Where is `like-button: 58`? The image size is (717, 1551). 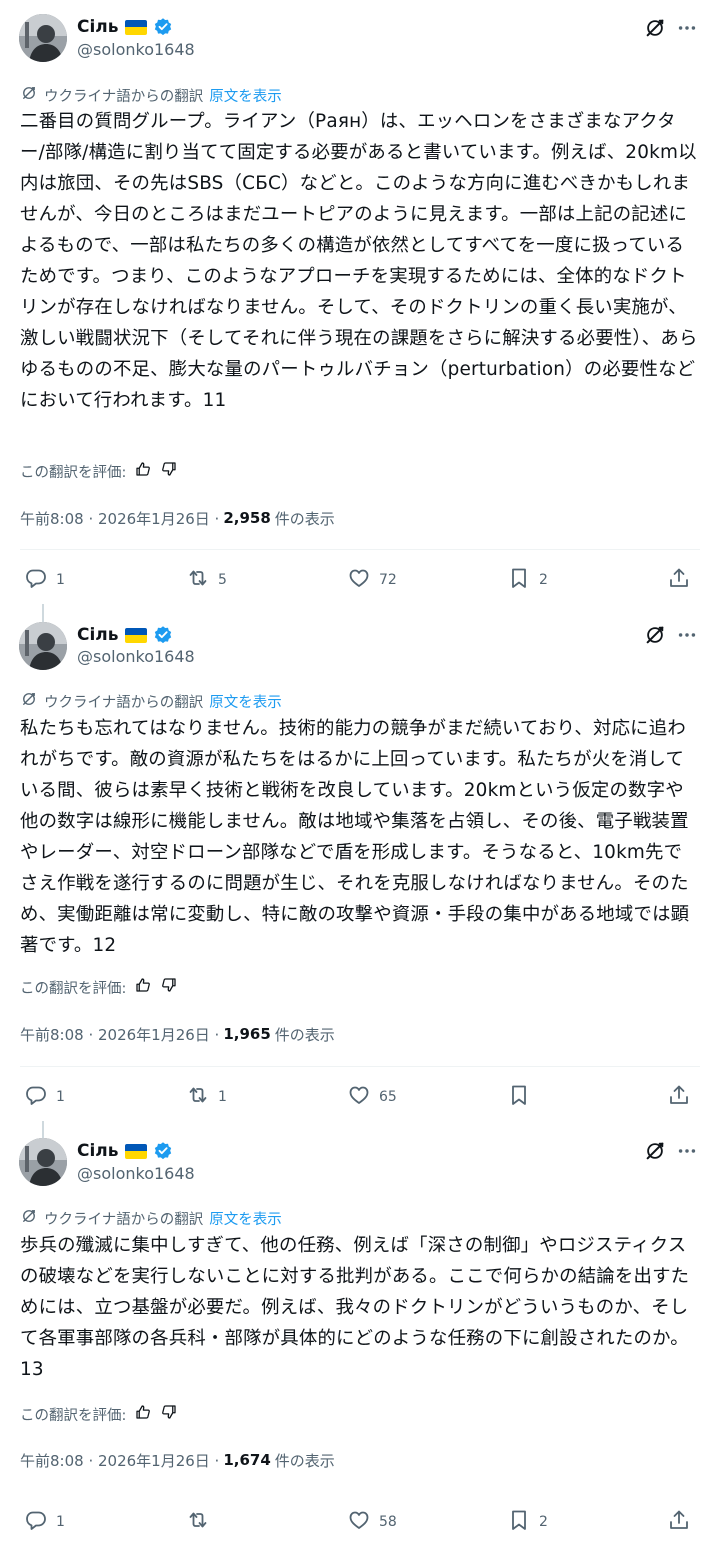 like-button: 58 is located at coordinates (372, 1522).